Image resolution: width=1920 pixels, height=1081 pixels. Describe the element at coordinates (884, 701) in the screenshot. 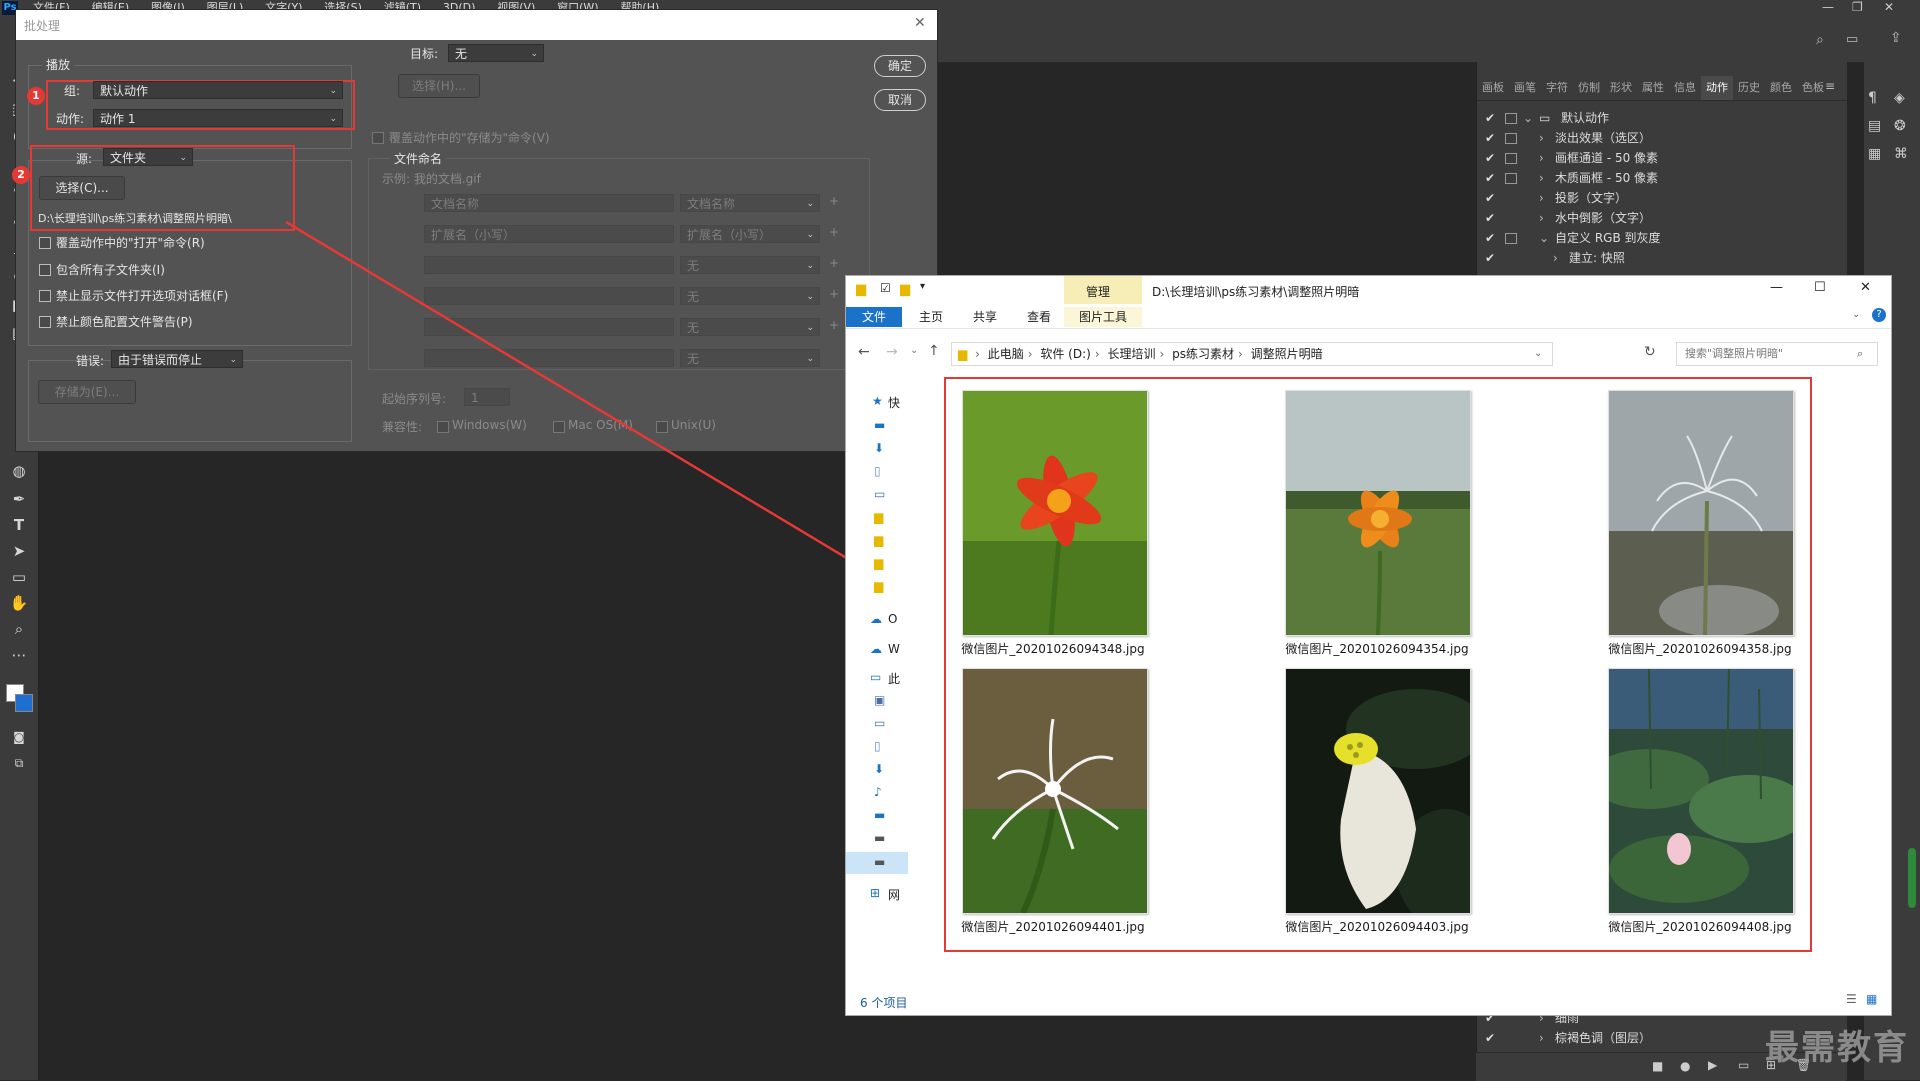

I see `video-icon: ▣` at that location.